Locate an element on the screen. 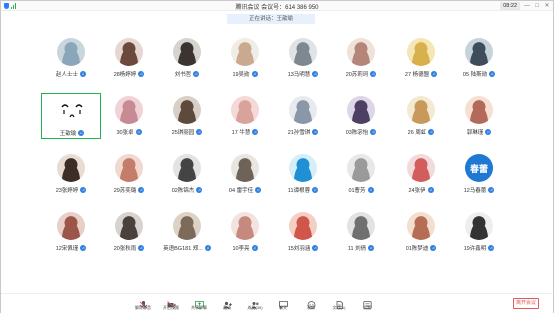 The image size is (554, 313). participant-tile: 27 杨德盟 ♫ is located at coordinates (421, 58).